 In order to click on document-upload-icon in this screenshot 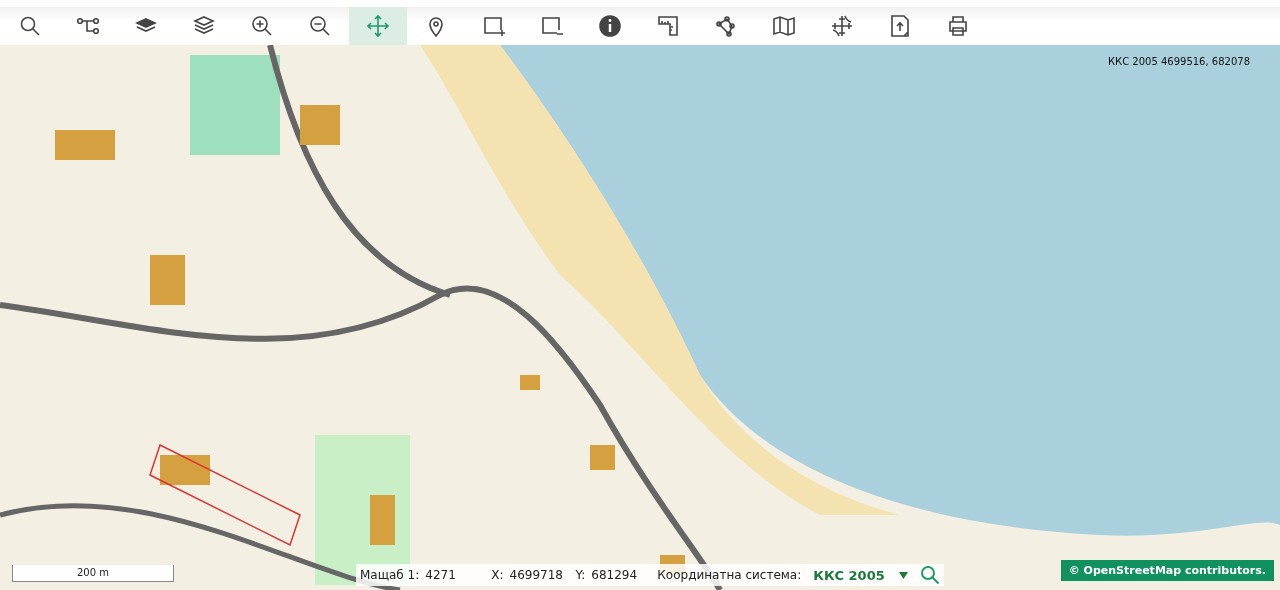, I will do `click(900, 26)`.